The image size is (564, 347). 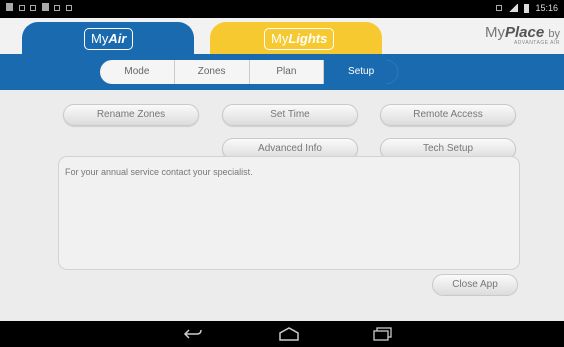 What do you see at coordinates (68, 8) in the screenshot?
I see `check-icon` at bounding box center [68, 8].